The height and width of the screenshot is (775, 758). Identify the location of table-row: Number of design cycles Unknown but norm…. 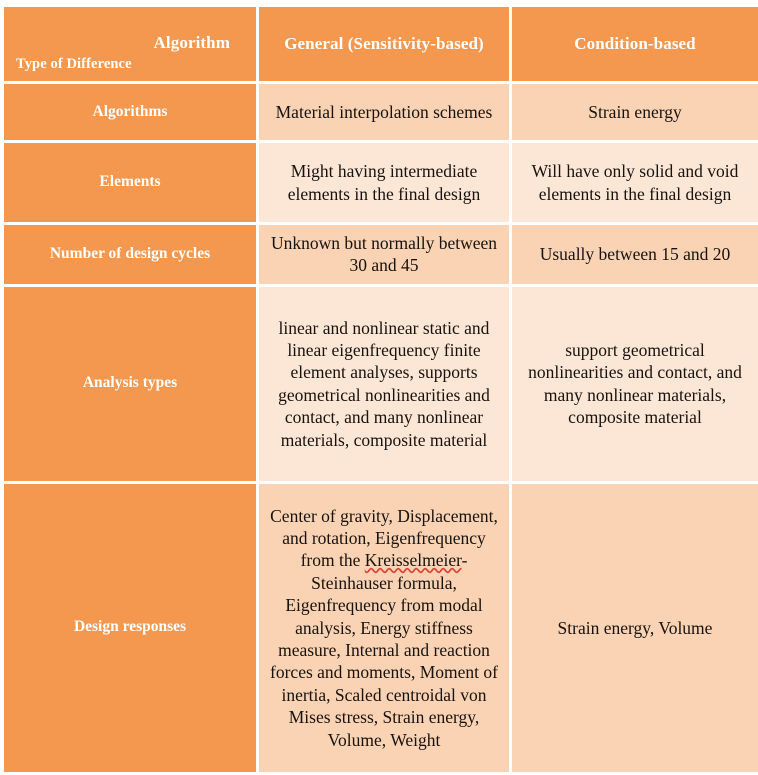
(381, 254).